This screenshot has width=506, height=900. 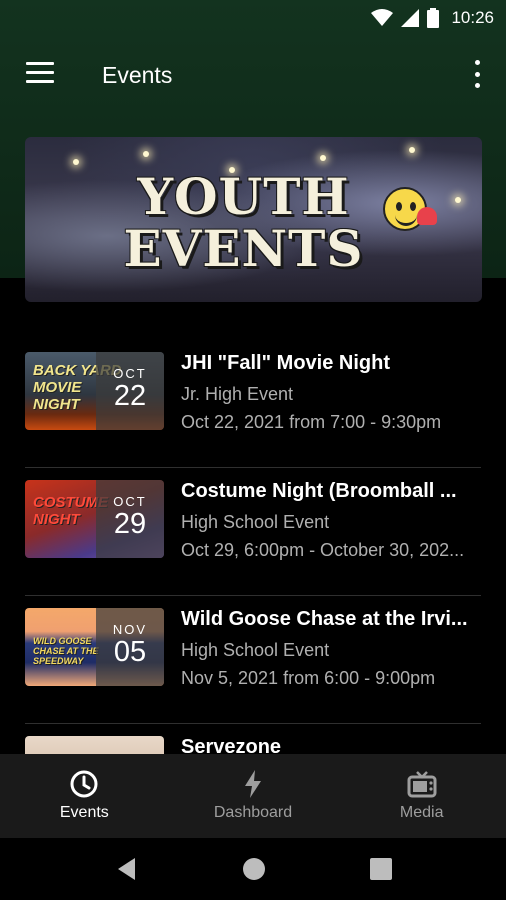 What do you see at coordinates (427, 216) in the screenshot?
I see `heart-icon` at bounding box center [427, 216].